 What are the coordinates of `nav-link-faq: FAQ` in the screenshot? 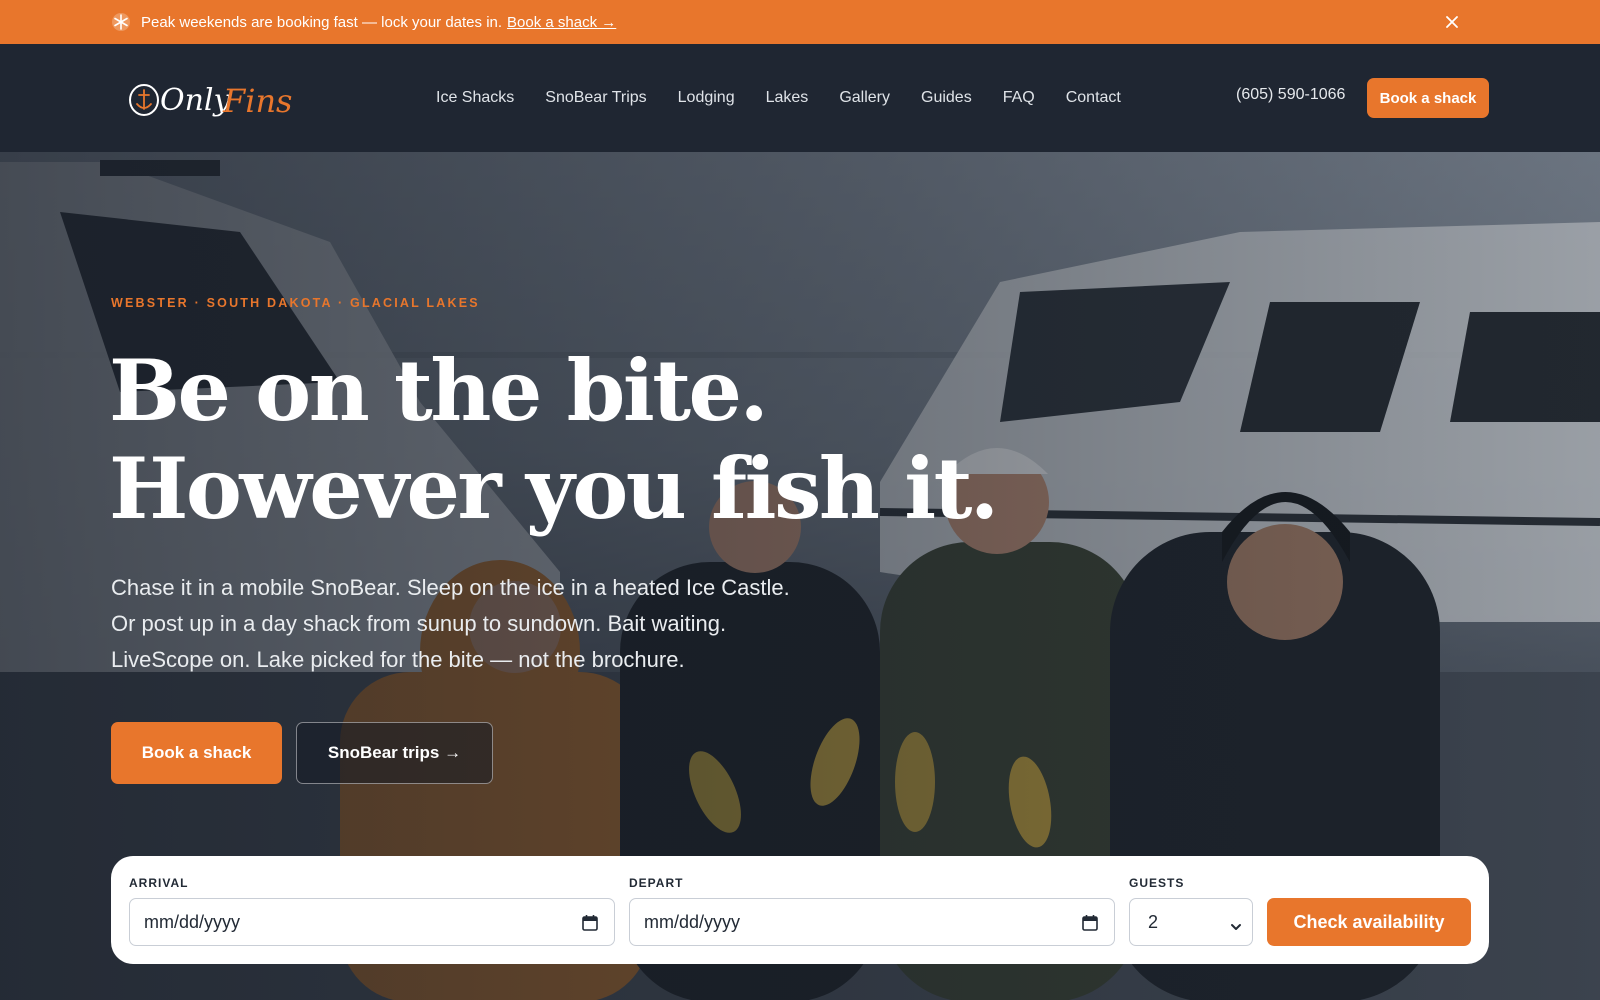 It's located at (1019, 98).